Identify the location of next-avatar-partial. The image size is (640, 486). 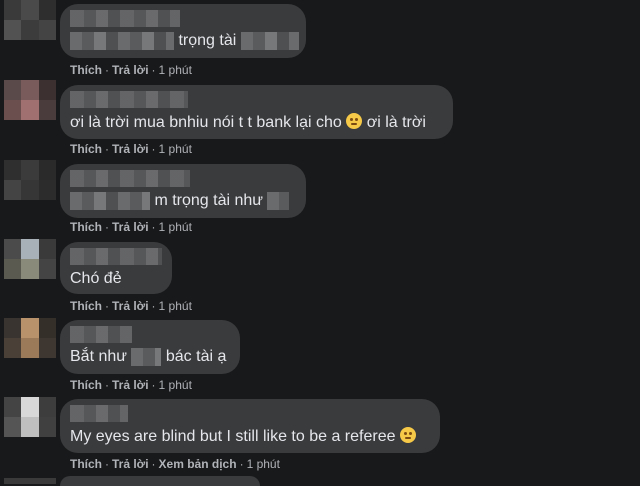
(30, 481).